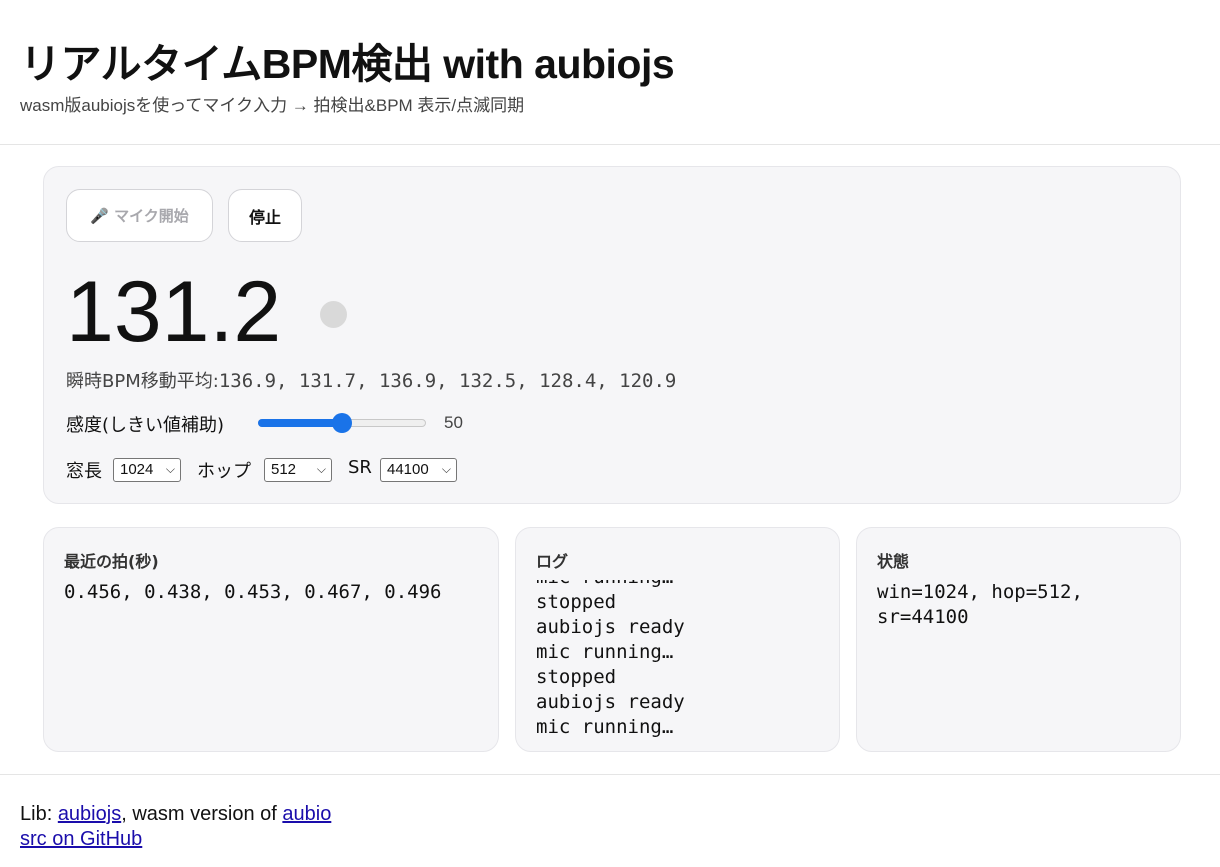 This screenshot has width=1220, height=867. I want to click on slider-thumb, so click(342, 423).